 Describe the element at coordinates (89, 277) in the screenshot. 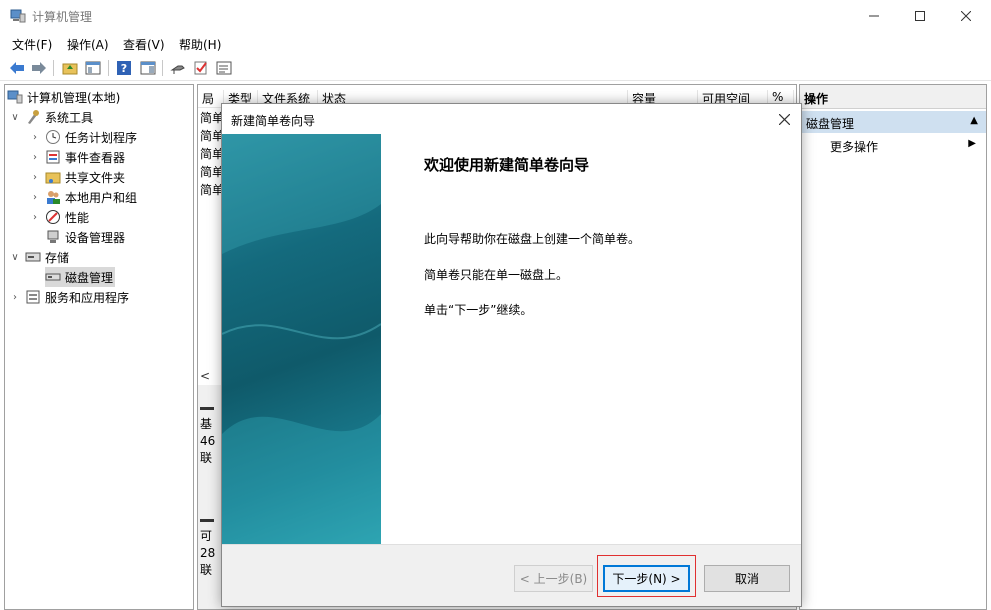

I see `tree-label: 磁盘管理` at that location.